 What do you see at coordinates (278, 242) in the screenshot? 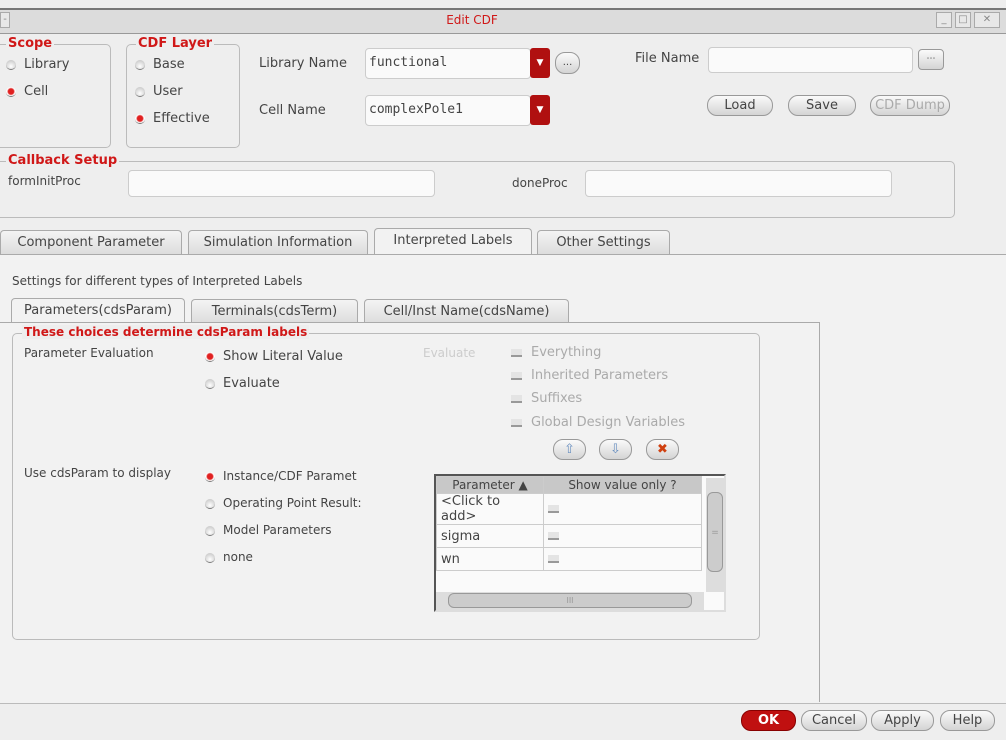
I see `tab-simulation-information: Simulation Information` at bounding box center [278, 242].